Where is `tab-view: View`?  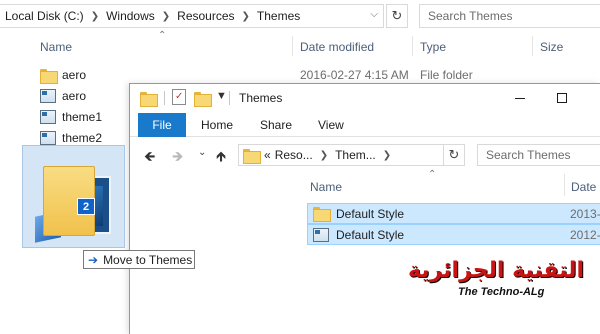 tab-view: View is located at coordinates (331, 125).